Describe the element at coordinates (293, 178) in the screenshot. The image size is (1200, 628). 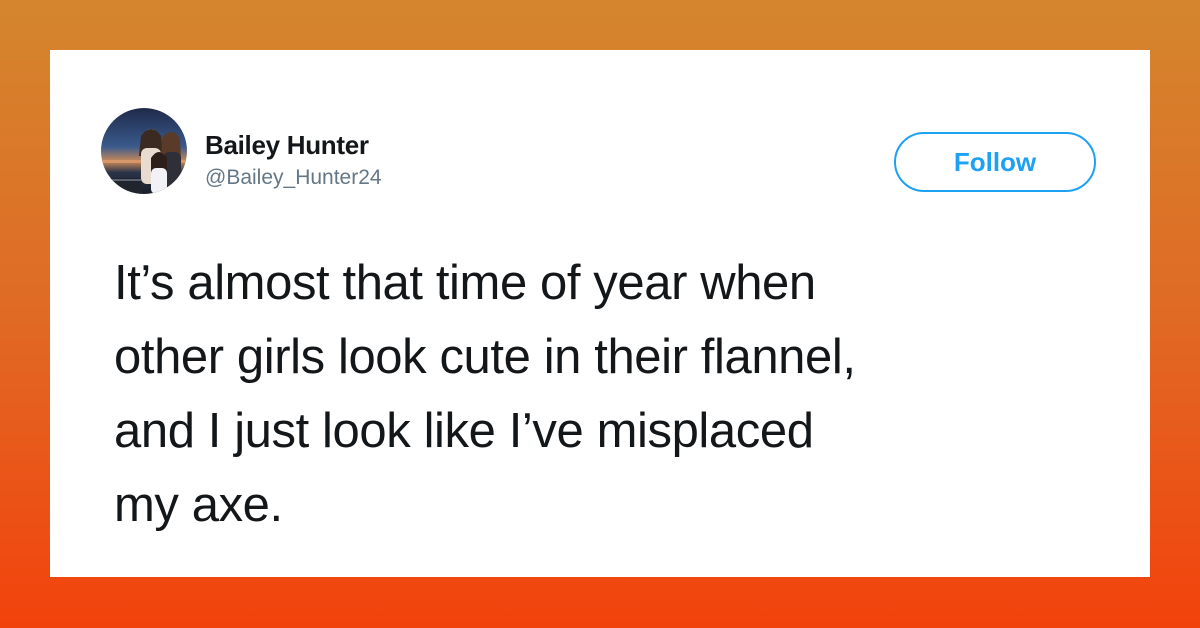
I see `author-handle: @Bailey_Hunter24` at that location.